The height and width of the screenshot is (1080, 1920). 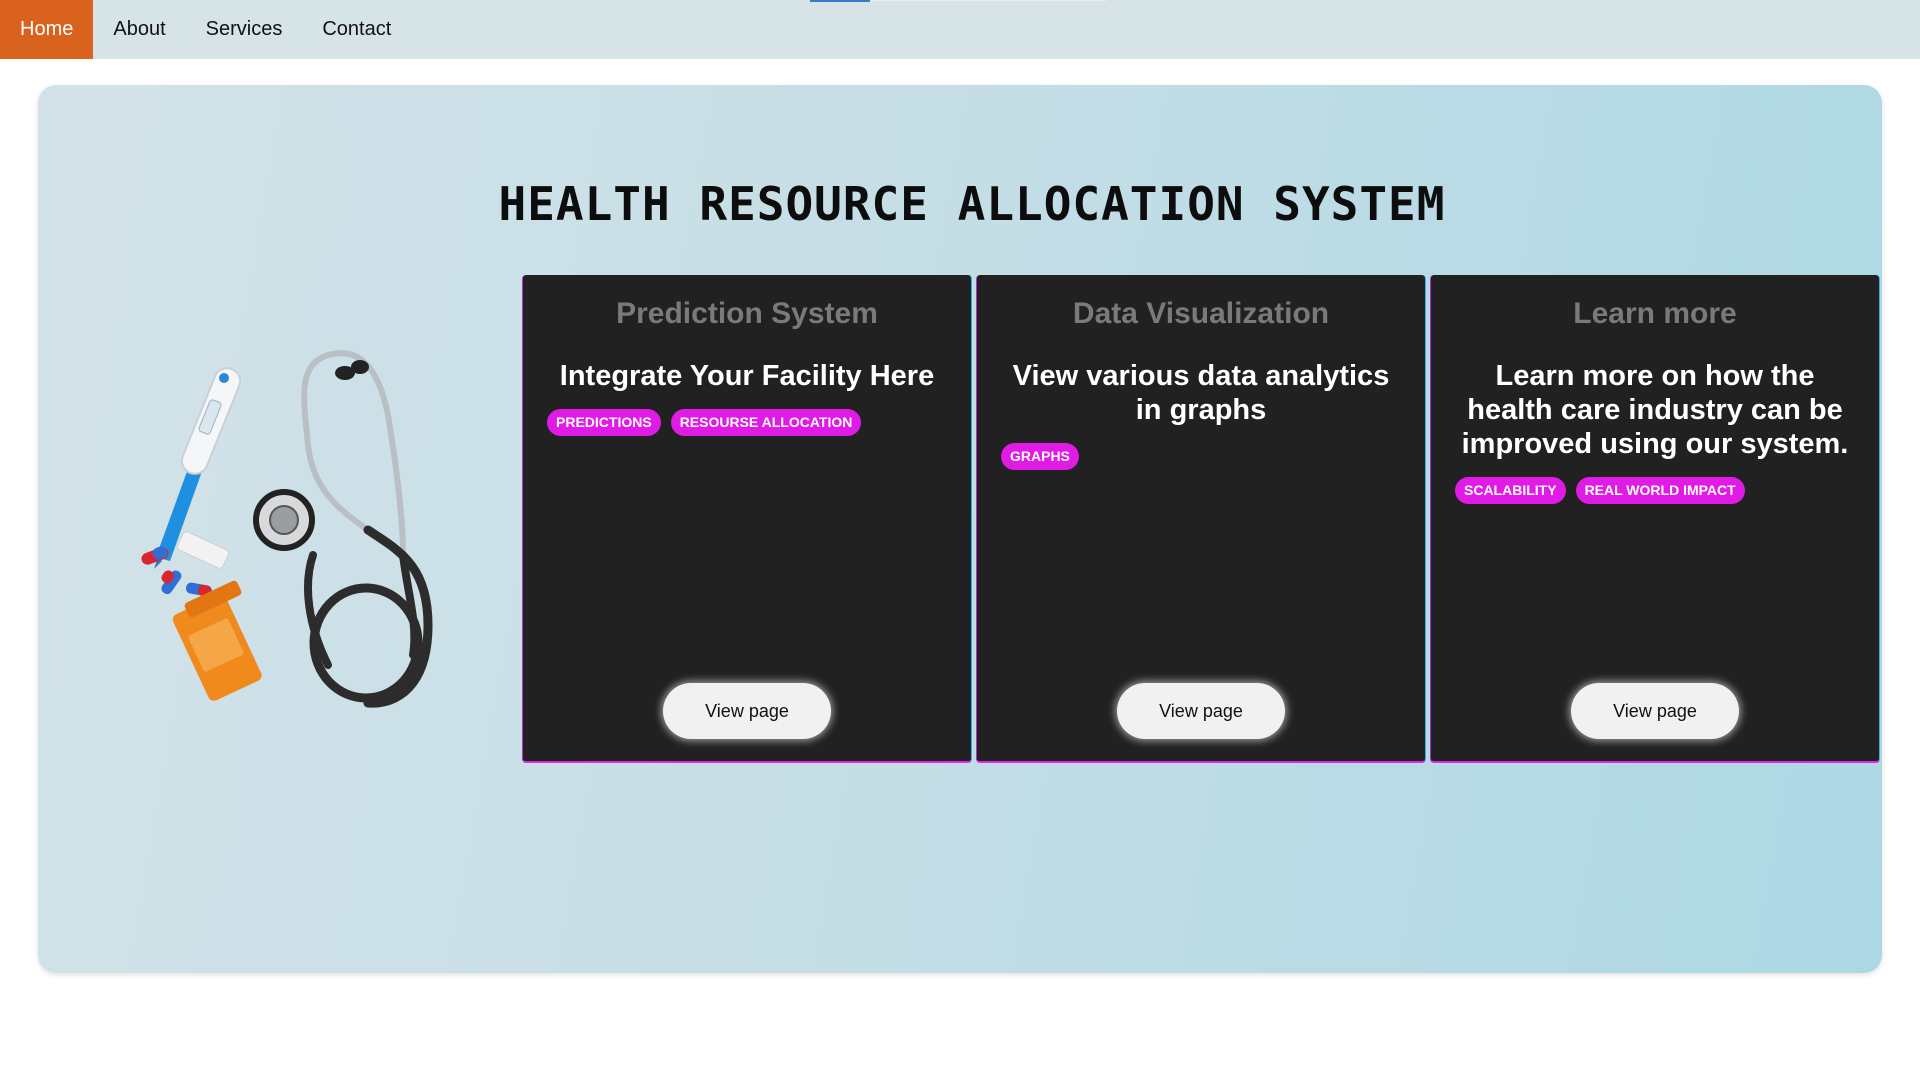 What do you see at coordinates (217, 640) in the screenshot?
I see `pill-bottle-icon` at bounding box center [217, 640].